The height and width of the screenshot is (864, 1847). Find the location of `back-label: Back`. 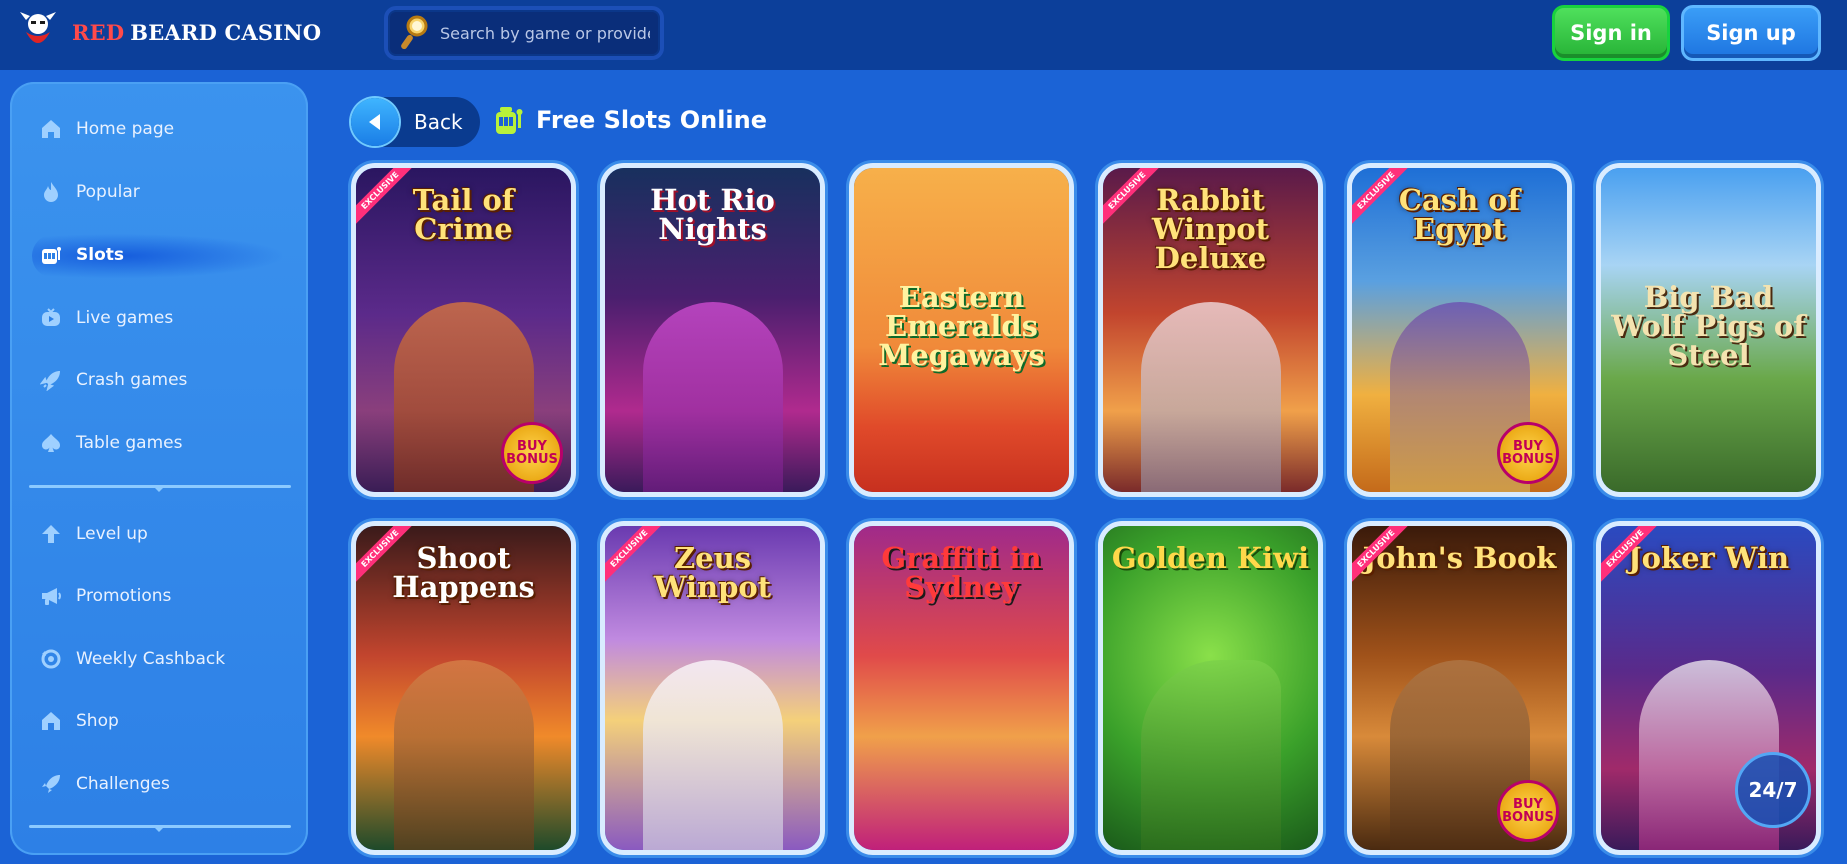

back-label: Back is located at coordinates (438, 122).